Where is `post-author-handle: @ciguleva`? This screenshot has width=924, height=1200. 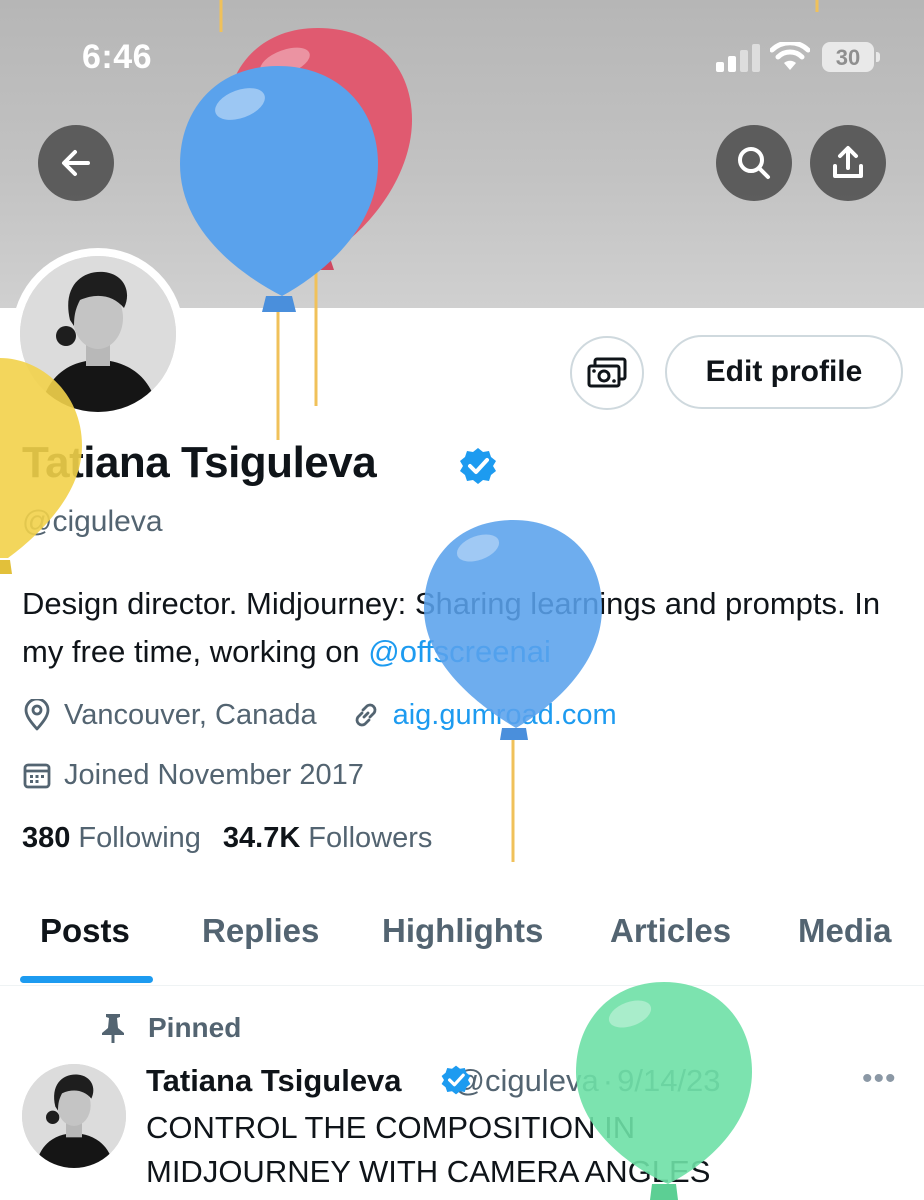 post-author-handle: @ciguleva is located at coordinates (526, 1081).